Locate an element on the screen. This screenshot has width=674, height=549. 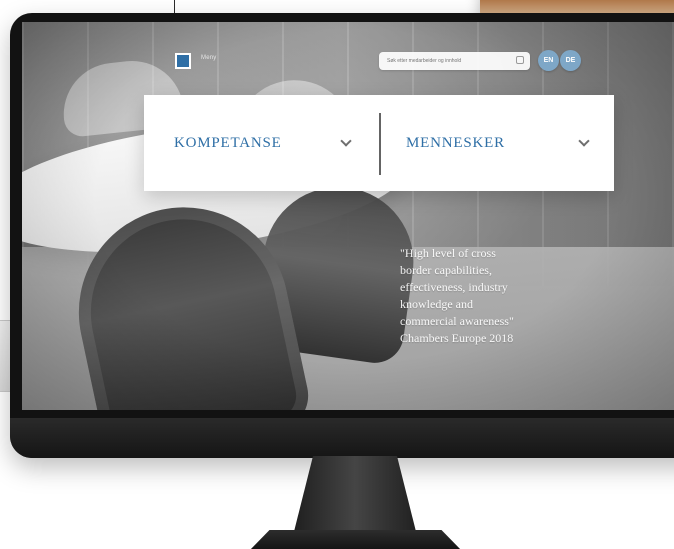
language-en-button: EN is located at coordinates (548, 60).